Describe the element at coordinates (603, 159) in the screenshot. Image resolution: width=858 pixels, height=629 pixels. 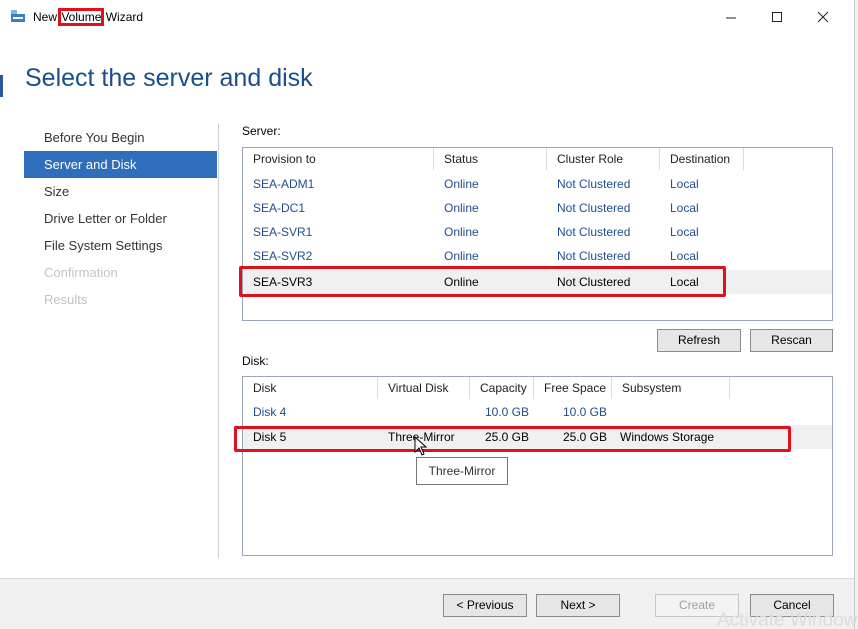
I see `column-cluster-role: Cluster Role` at that location.